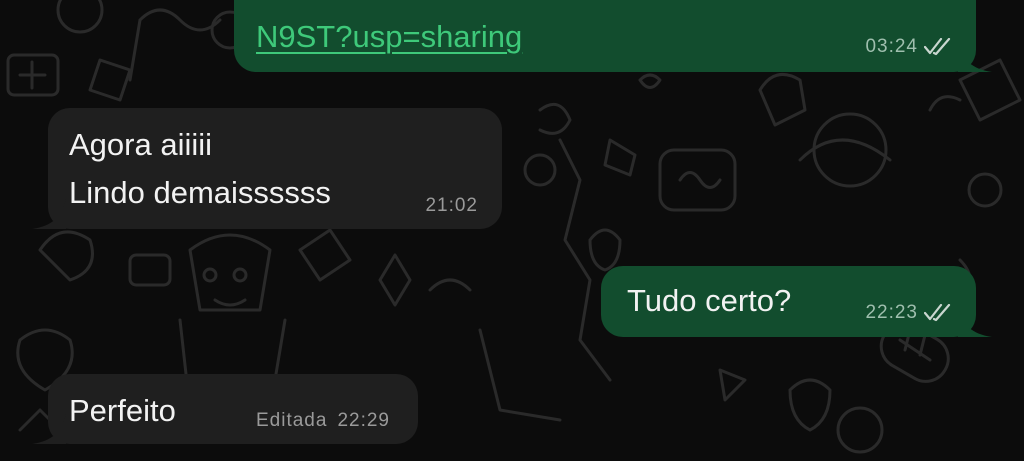 This screenshot has height=461, width=1024. What do you see at coordinates (267, 168) in the screenshot?
I see `message-bubble-incoming: Agora aiiiii Lindo demaissssss 21:02` at bounding box center [267, 168].